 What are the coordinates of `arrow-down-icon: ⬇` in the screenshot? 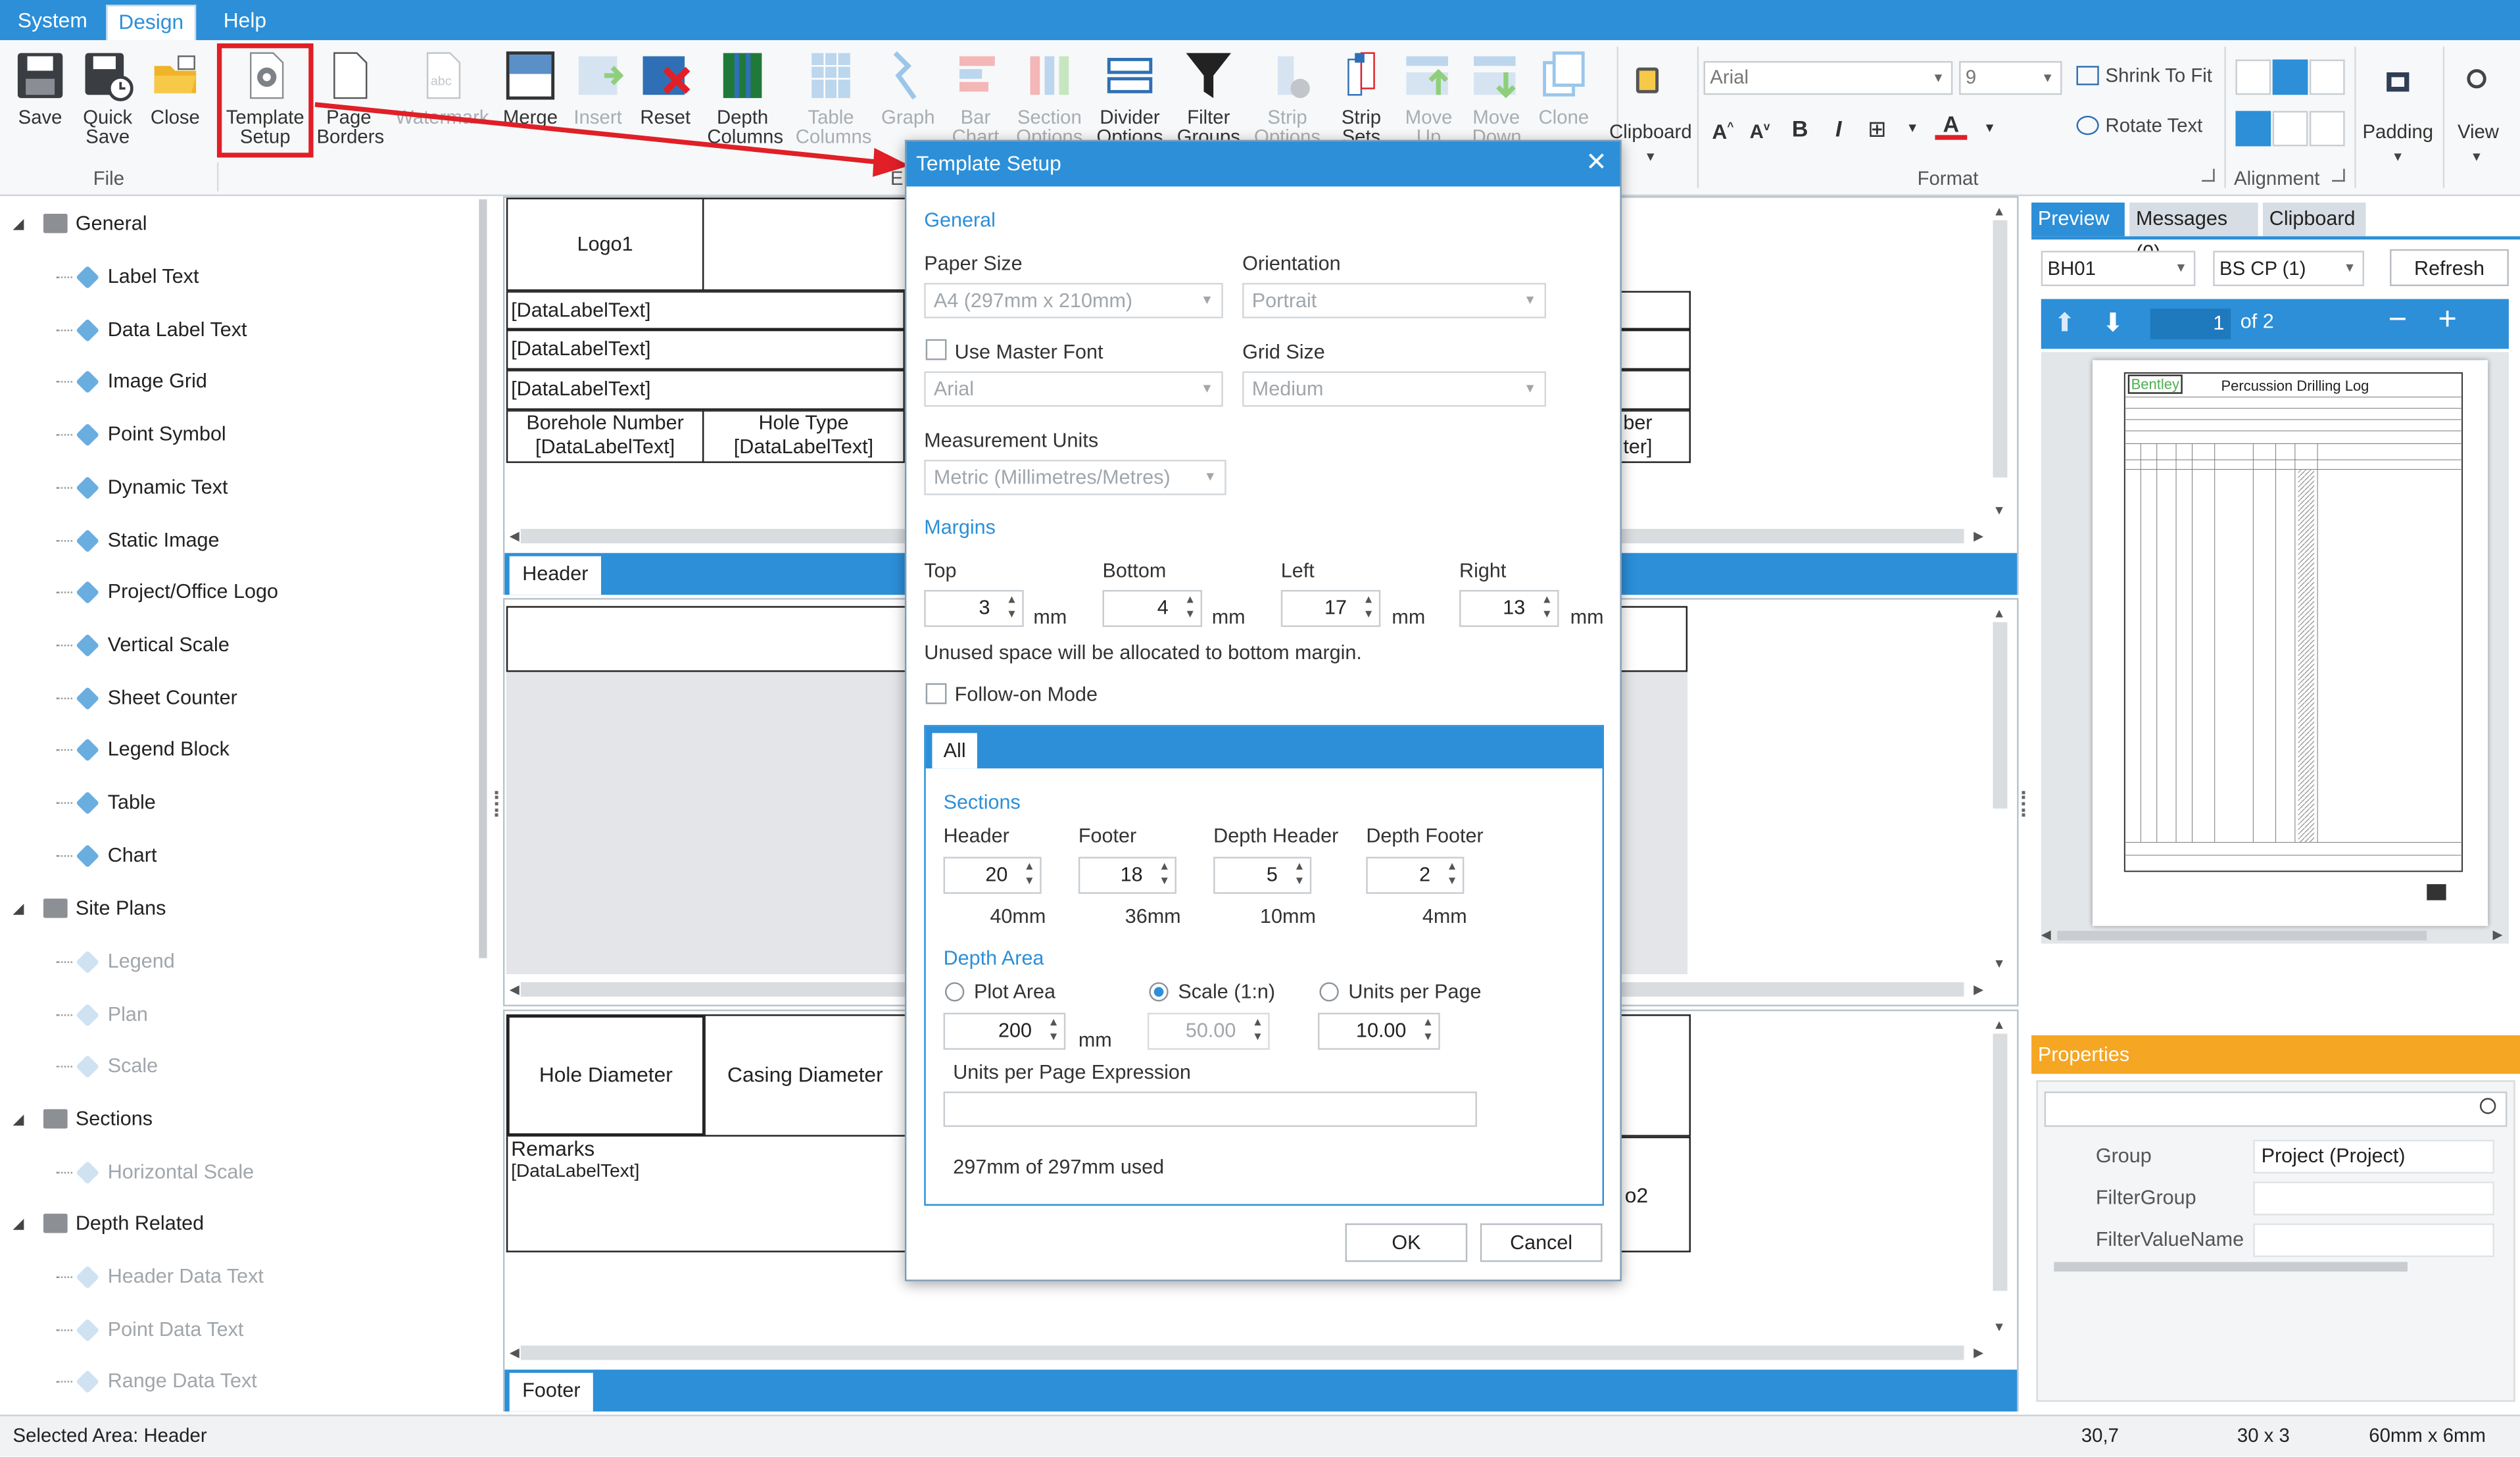 It's located at (2113, 323).